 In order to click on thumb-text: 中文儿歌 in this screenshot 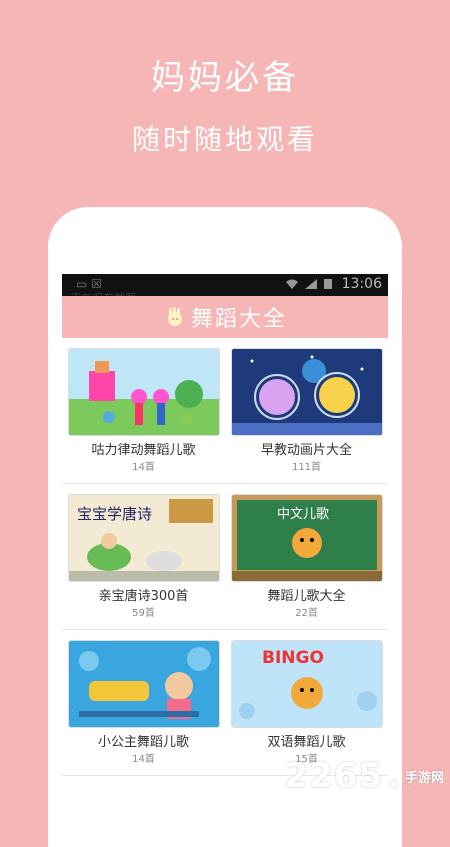, I will do `click(303, 514)`.